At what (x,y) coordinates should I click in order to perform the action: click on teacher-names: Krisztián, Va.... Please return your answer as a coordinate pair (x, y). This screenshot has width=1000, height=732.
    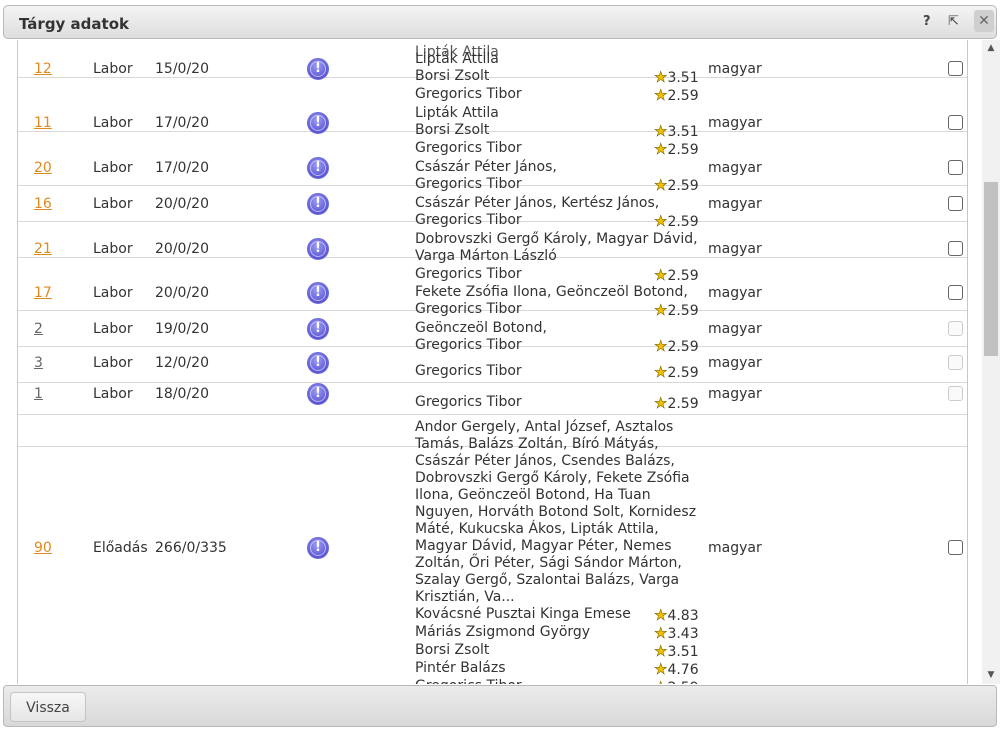
    Looking at the image, I should click on (465, 597).